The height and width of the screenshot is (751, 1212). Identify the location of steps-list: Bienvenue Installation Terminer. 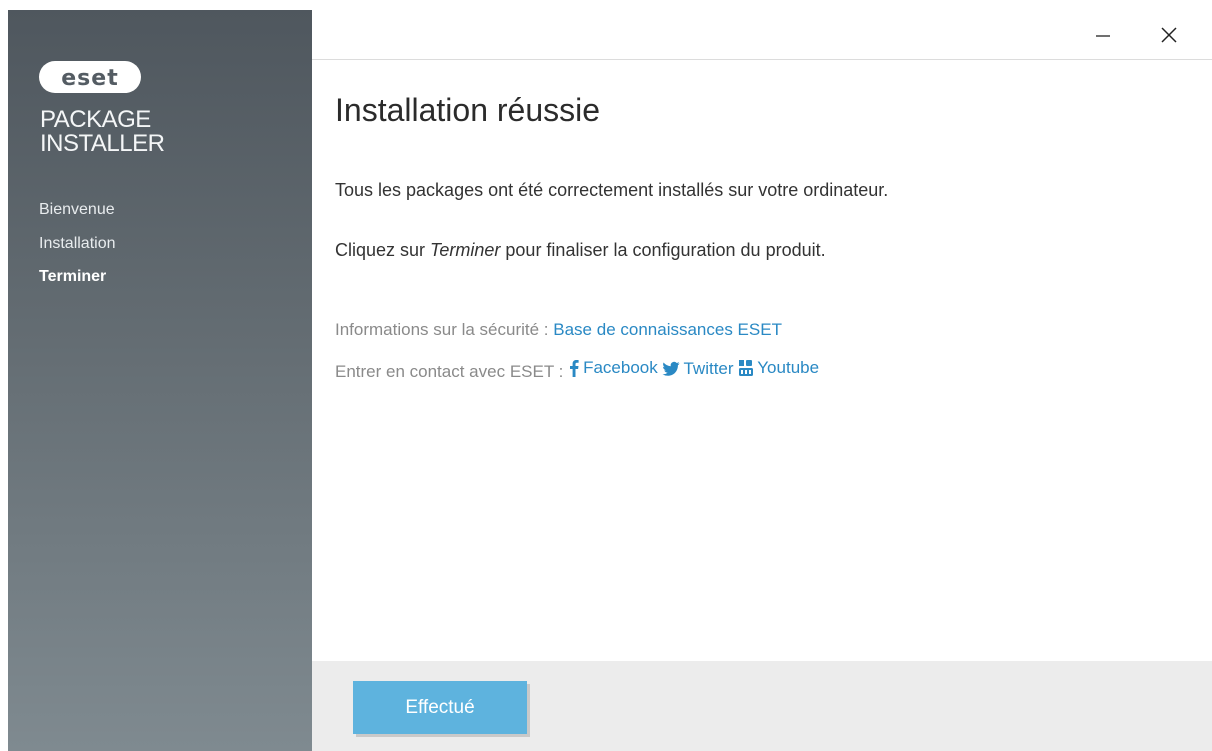
(77, 250).